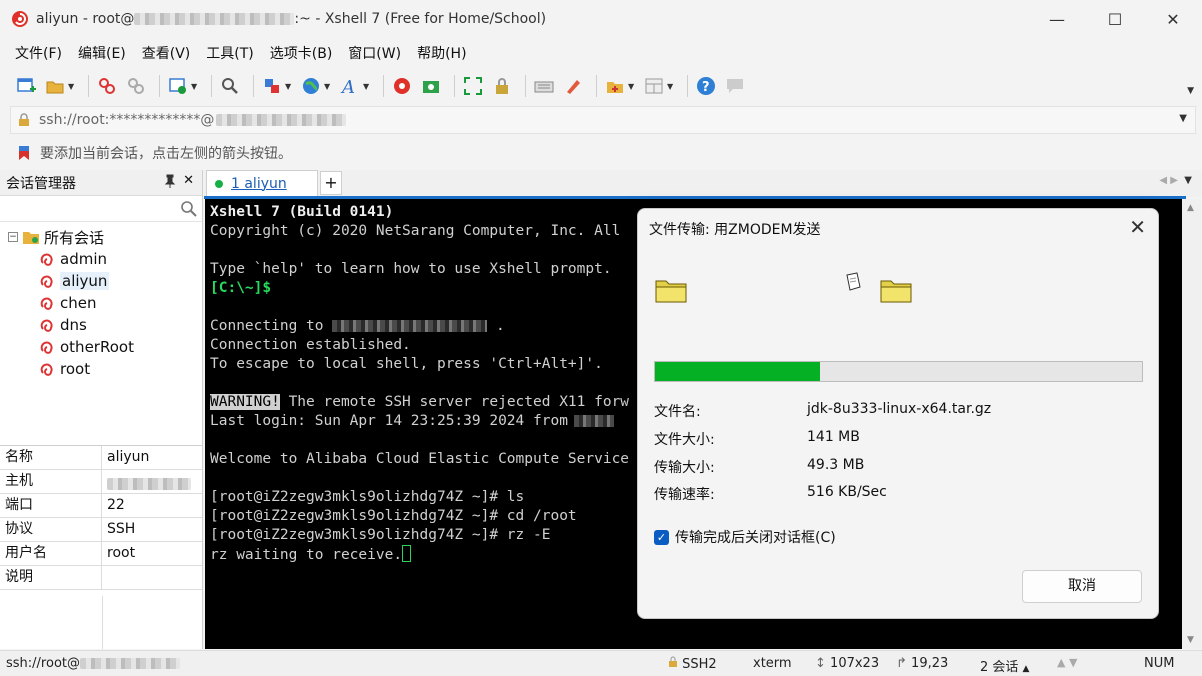  What do you see at coordinates (1190, 640) in the screenshot?
I see `scroll-down-icon: ▼` at bounding box center [1190, 640].